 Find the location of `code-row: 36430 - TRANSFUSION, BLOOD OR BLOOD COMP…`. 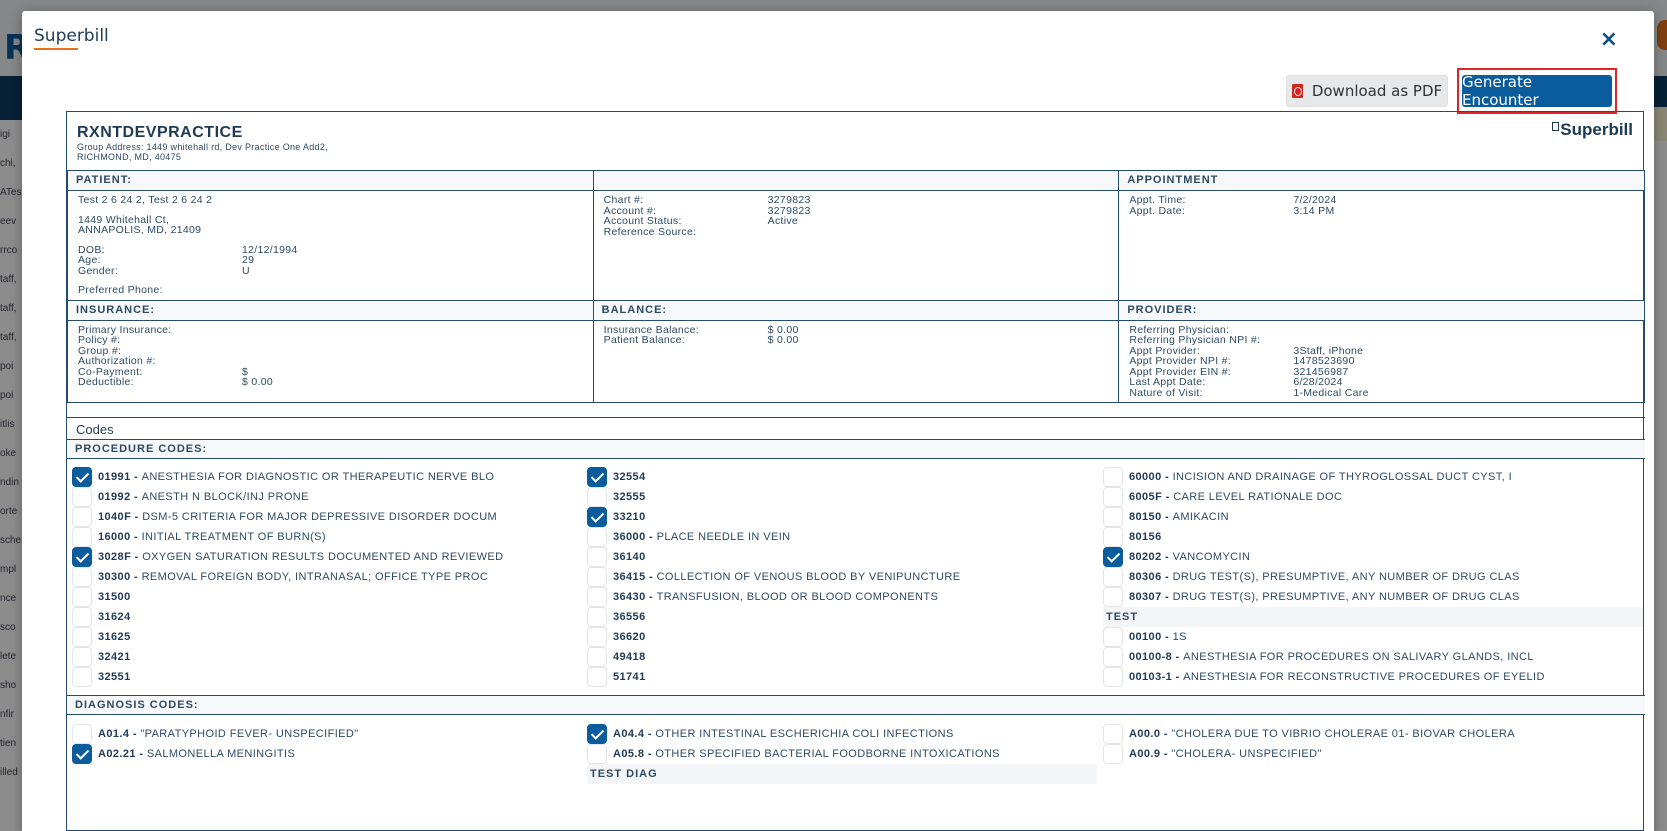

code-row: 36430 - TRANSFUSION, BLOOD OR BLOOD COMP… is located at coordinates (842, 597).